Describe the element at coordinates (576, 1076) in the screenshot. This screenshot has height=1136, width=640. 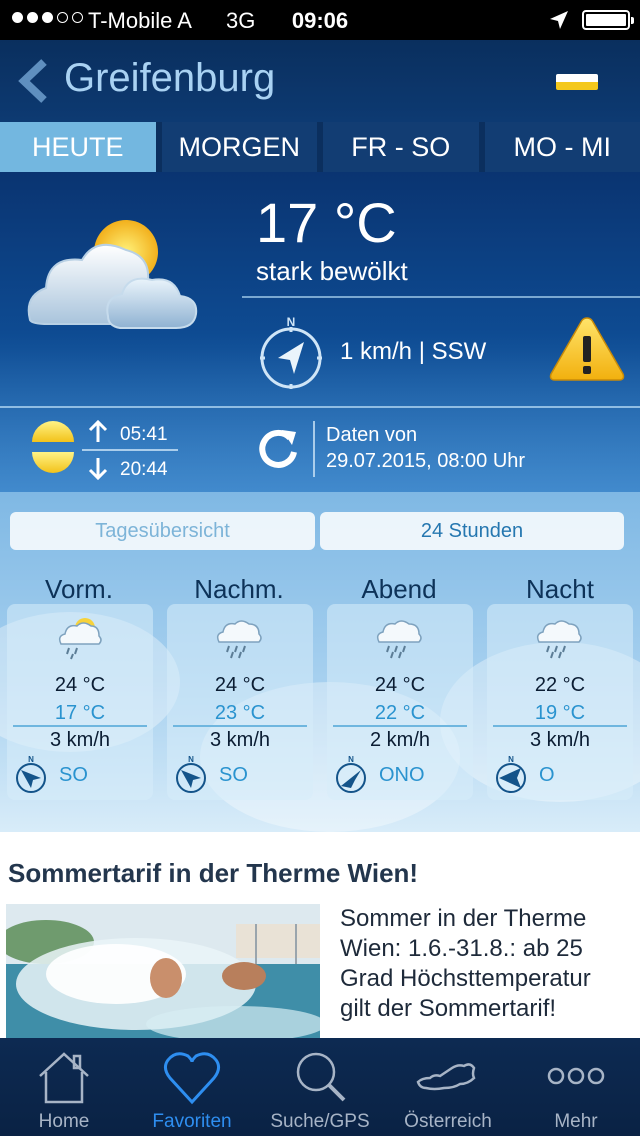
I see `more-icon` at that location.